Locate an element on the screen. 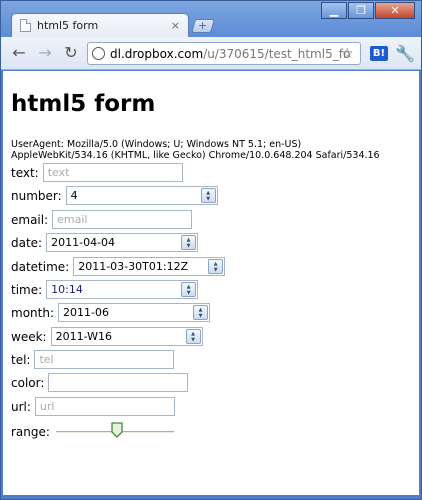 This screenshot has width=422, height=500. tab-title: html5 form is located at coordinates (68, 25).